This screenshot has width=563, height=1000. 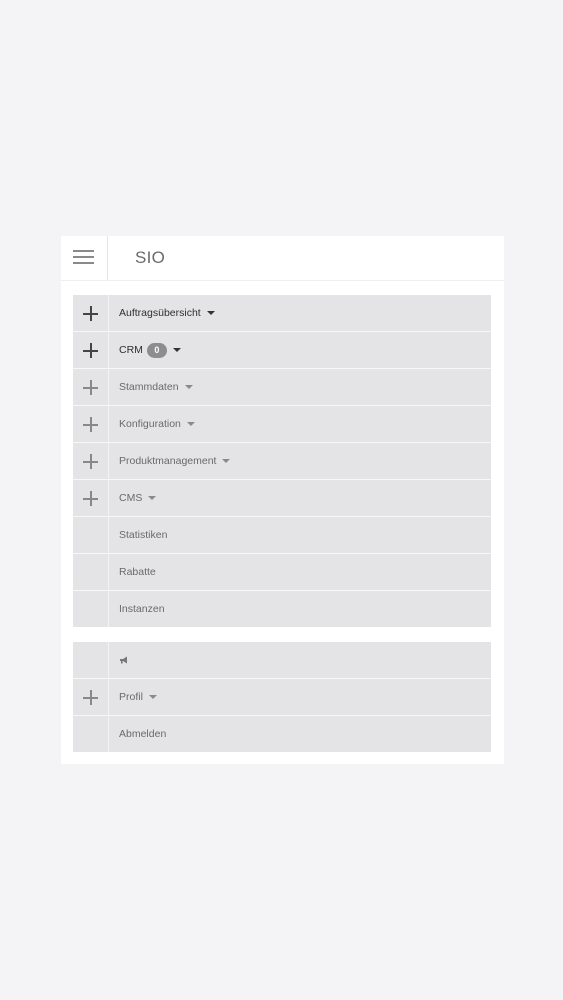 What do you see at coordinates (137, 572) in the screenshot?
I see `menu-item-label: Rabatte` at bounding box center [137, 572].